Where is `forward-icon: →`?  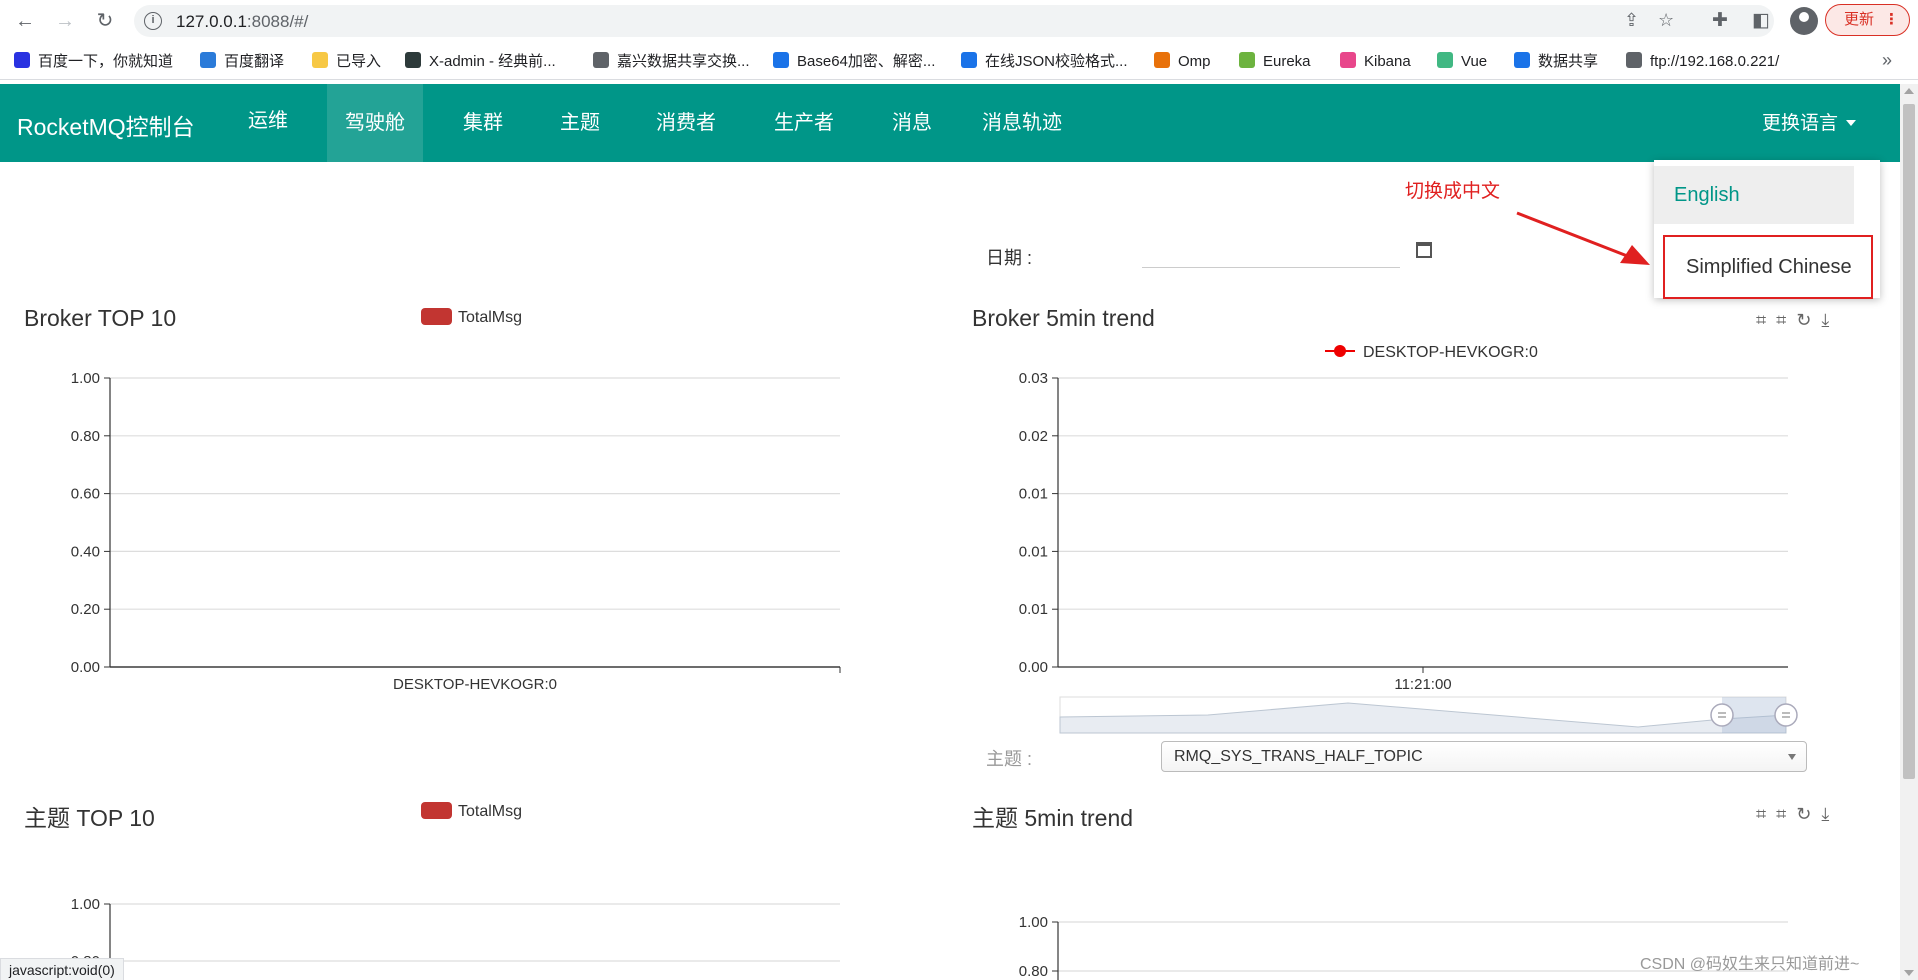
forward-icon: → is located at coordinates (65, 21).